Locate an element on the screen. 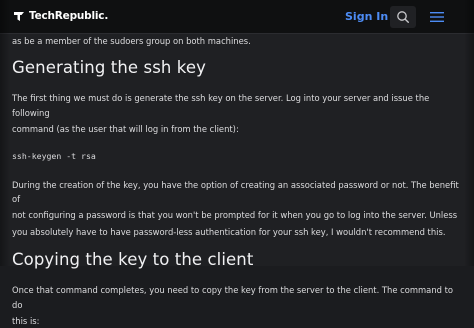 The width and height of the screenshot is (474, 328). left-edge-shadow is located at coordinates (5, 133).